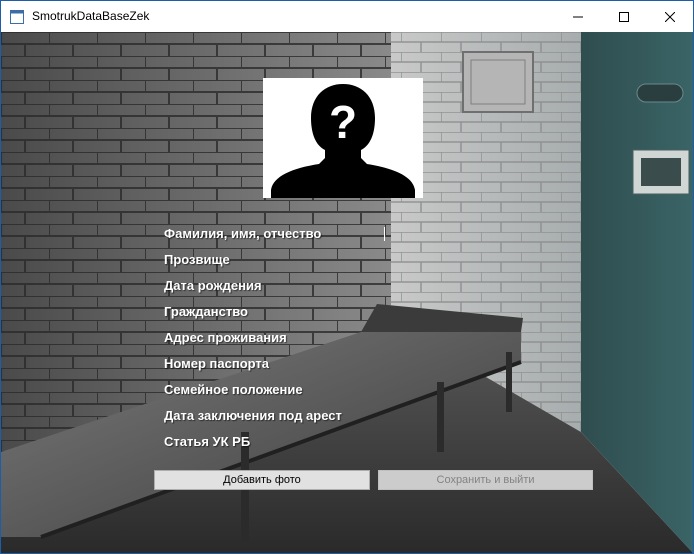  What do you see at coordinates (262, 480) in the screenshot?
I see `add-photo-button: Добавить фото` at bounding box center [262, 480].